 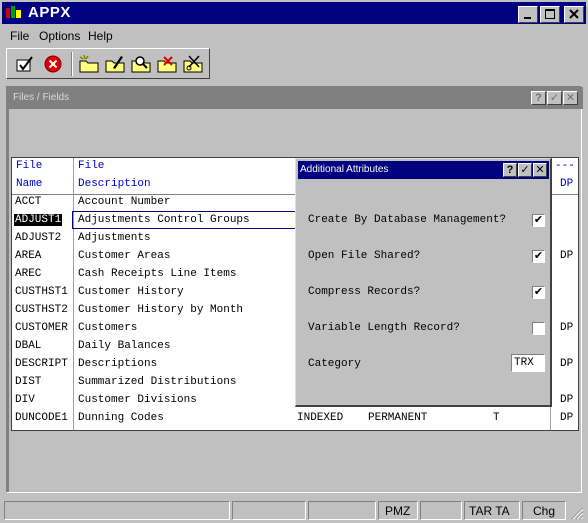 I want to click on file-description-cell: Account Number, so click(x=124, y=202).